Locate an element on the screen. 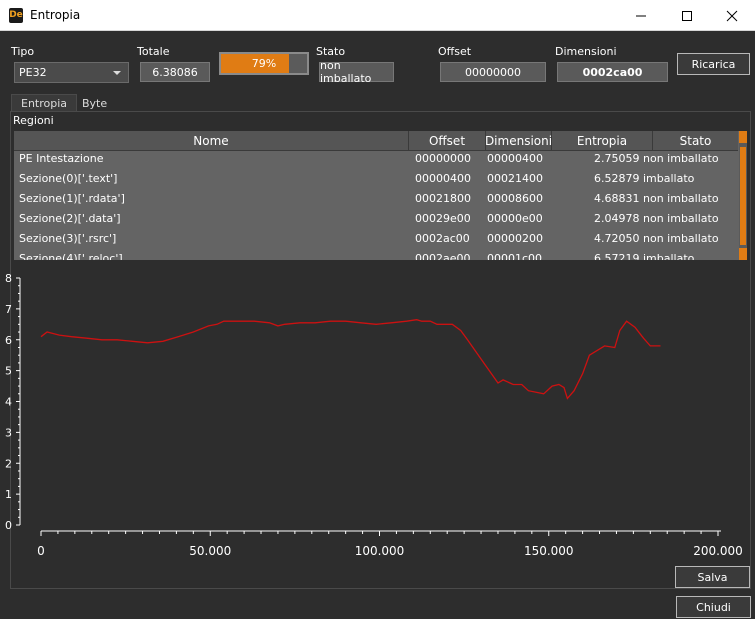 The height and width of the screenshot is (619, 755). stato-field: non imballato is located at coordinates (356, 72).